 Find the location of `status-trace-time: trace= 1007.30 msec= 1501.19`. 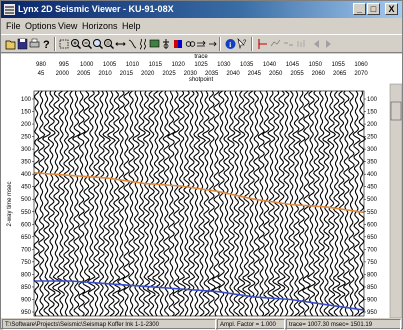

status-trace-time: trace= 1007.30 msec= 1501.19 is located at coordinates (343, 324).